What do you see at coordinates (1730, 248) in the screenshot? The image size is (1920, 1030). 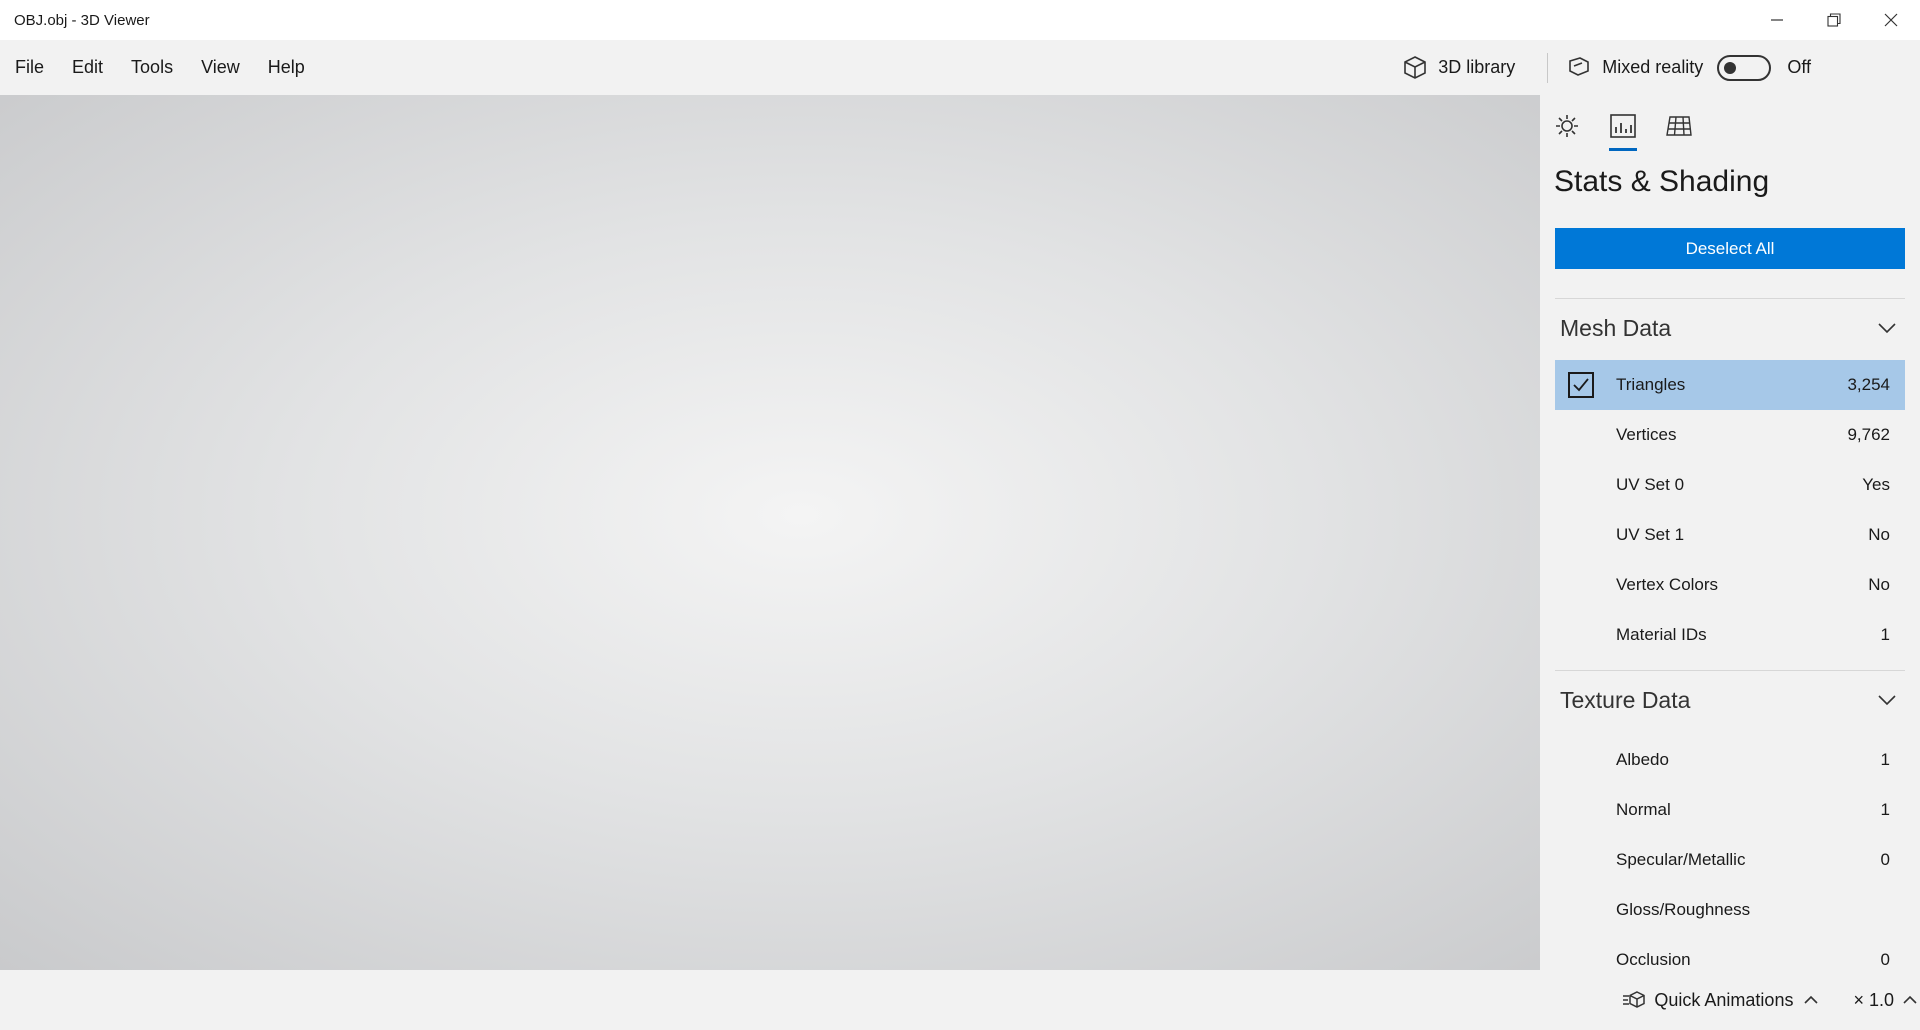 I see `deselect-all-button: Deselect All` at bounding box center [1730, 248].